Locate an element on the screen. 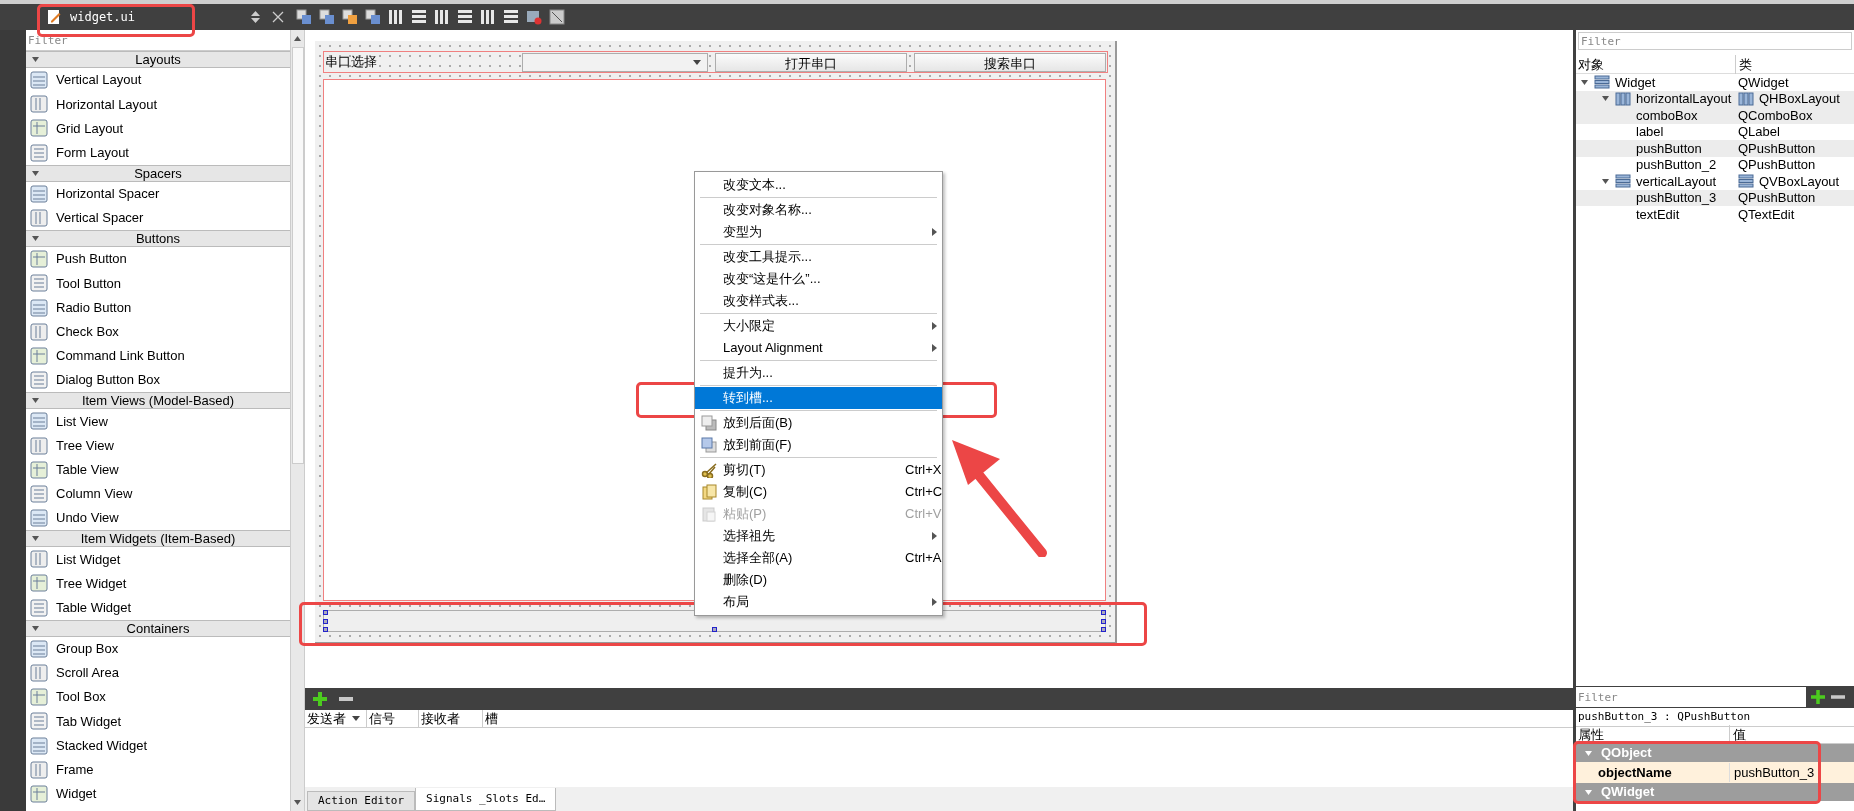  object-name: pushButton_3 is located at coordinates (1676, 198).